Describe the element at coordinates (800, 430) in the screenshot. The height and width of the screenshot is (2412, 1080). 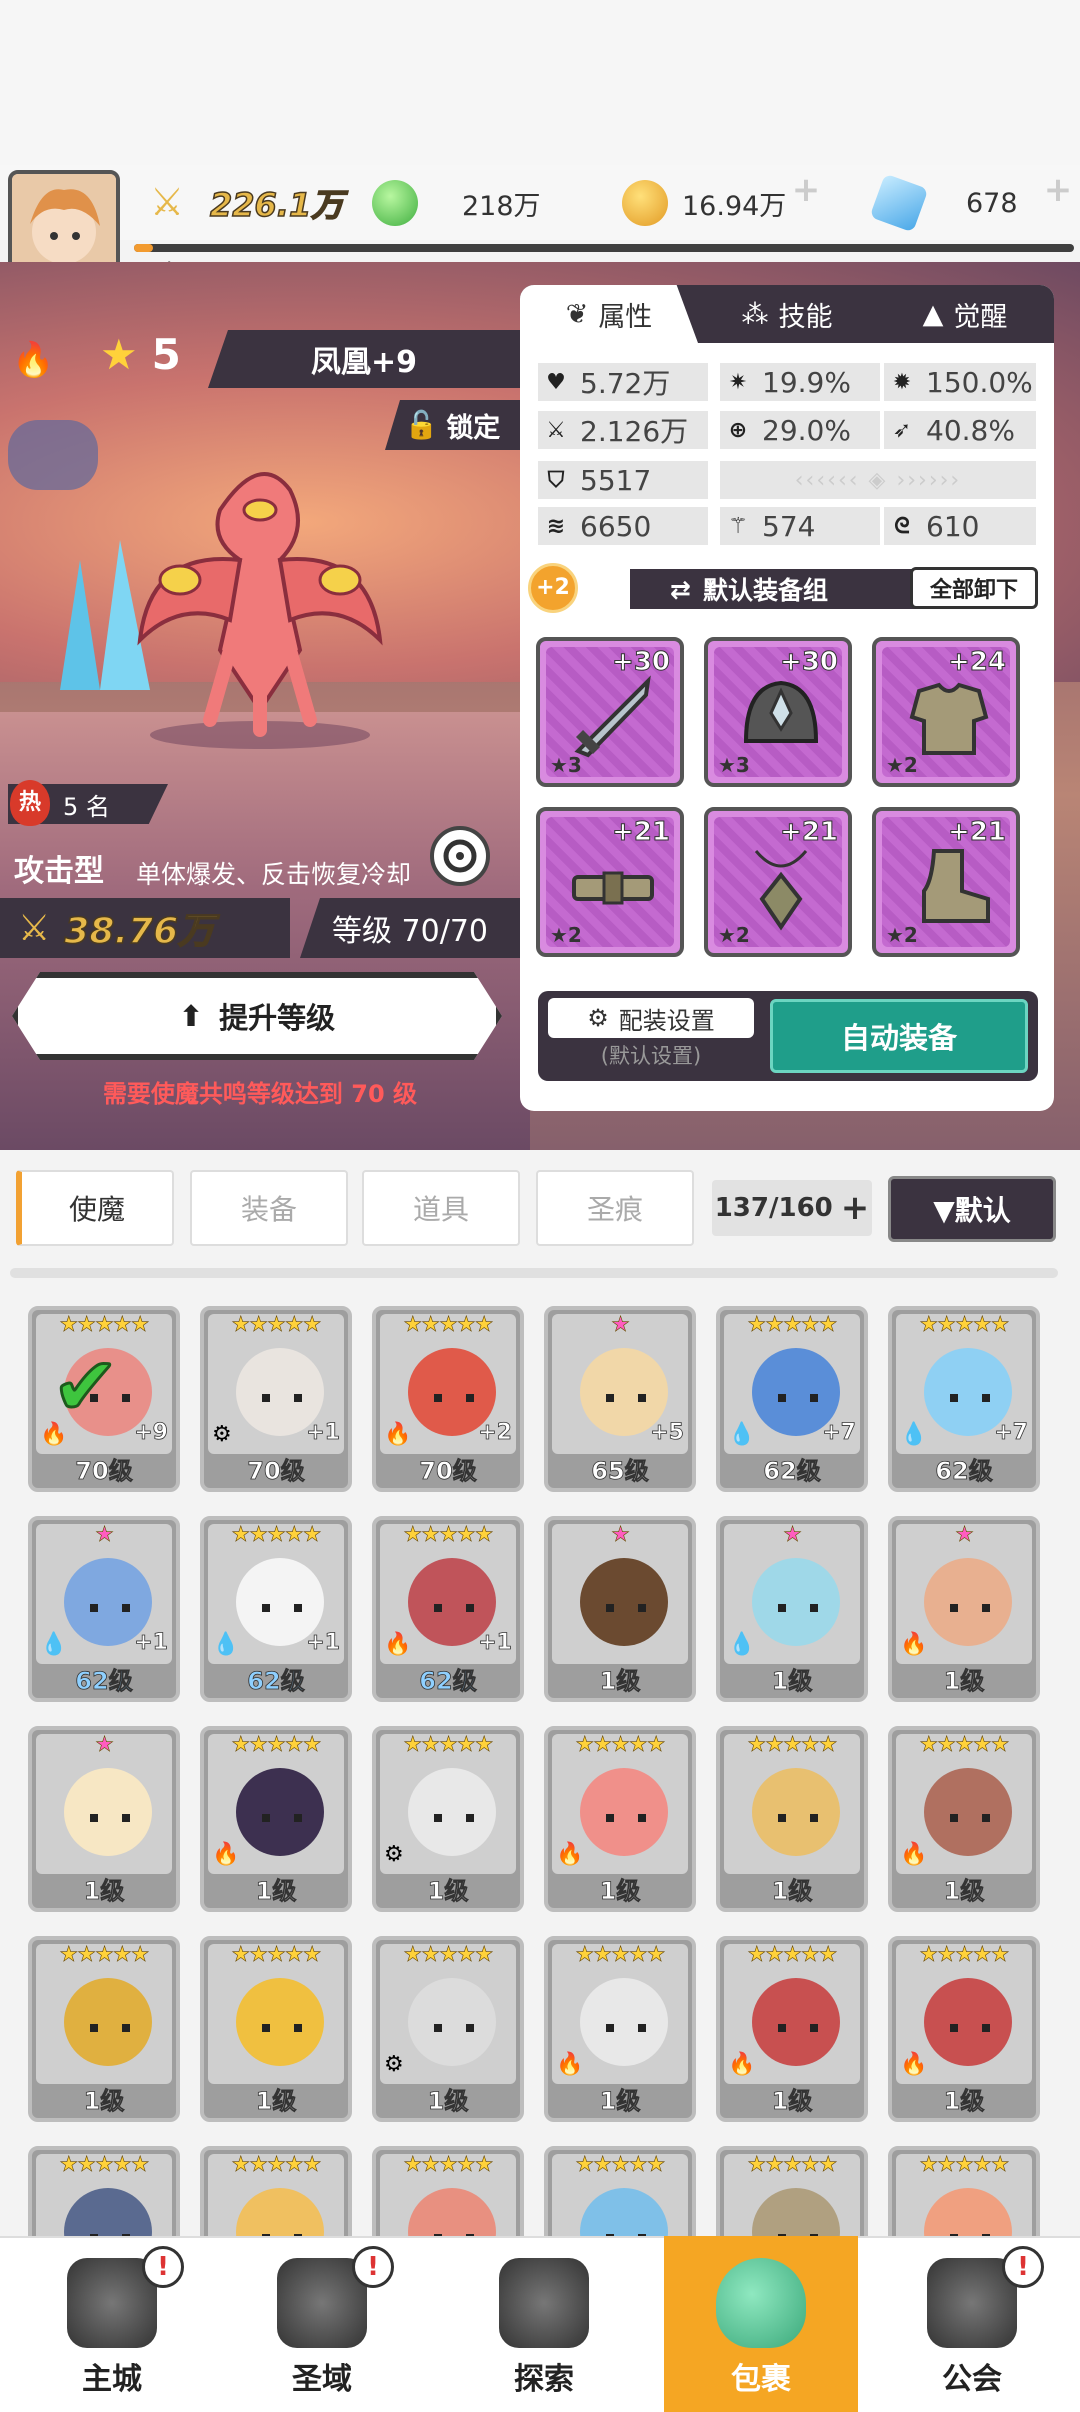
I see `stat-accuracy: ⊕ 29.0%` at that location.